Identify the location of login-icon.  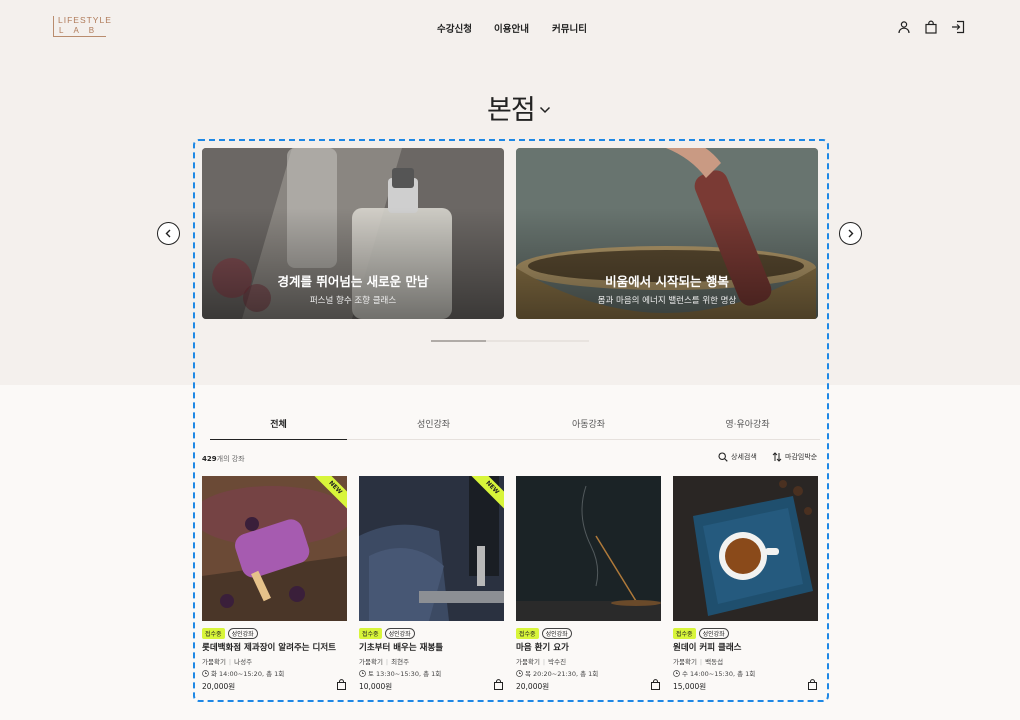
(958, 26).